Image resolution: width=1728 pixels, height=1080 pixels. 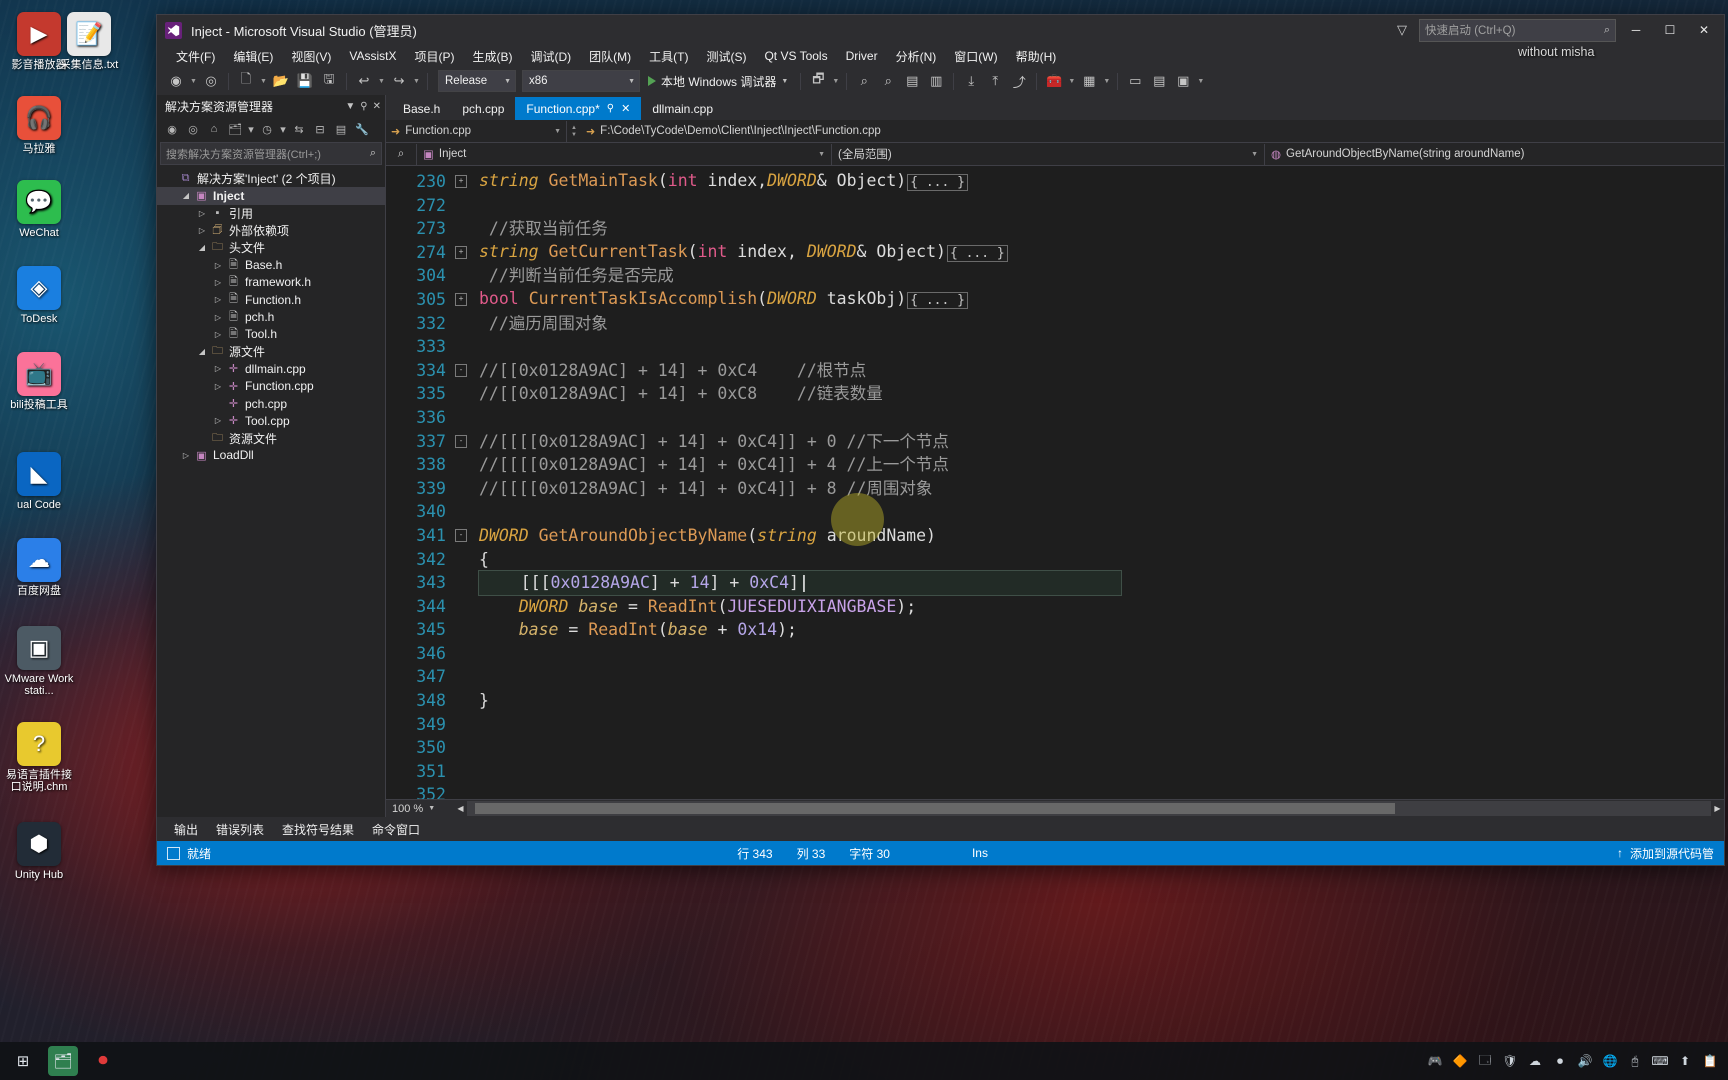 I want to click on desktop-icon-10: ⬢ Unity Hub, so click(x=39, y=851).